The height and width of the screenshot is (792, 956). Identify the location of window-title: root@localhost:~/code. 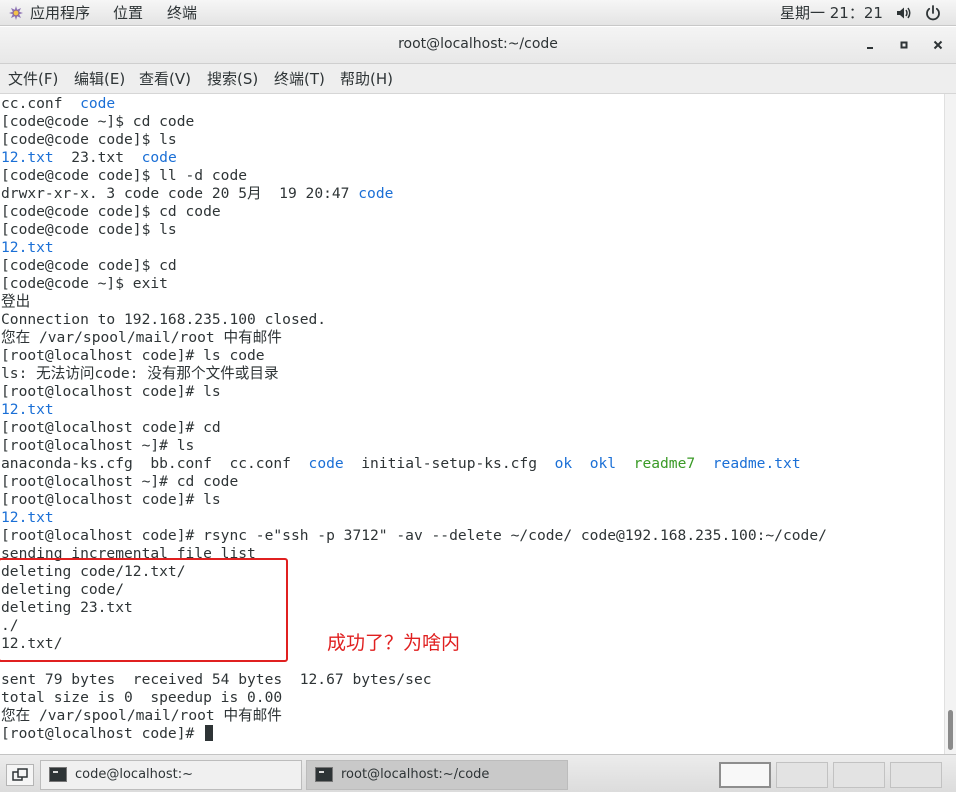
(478, 44).